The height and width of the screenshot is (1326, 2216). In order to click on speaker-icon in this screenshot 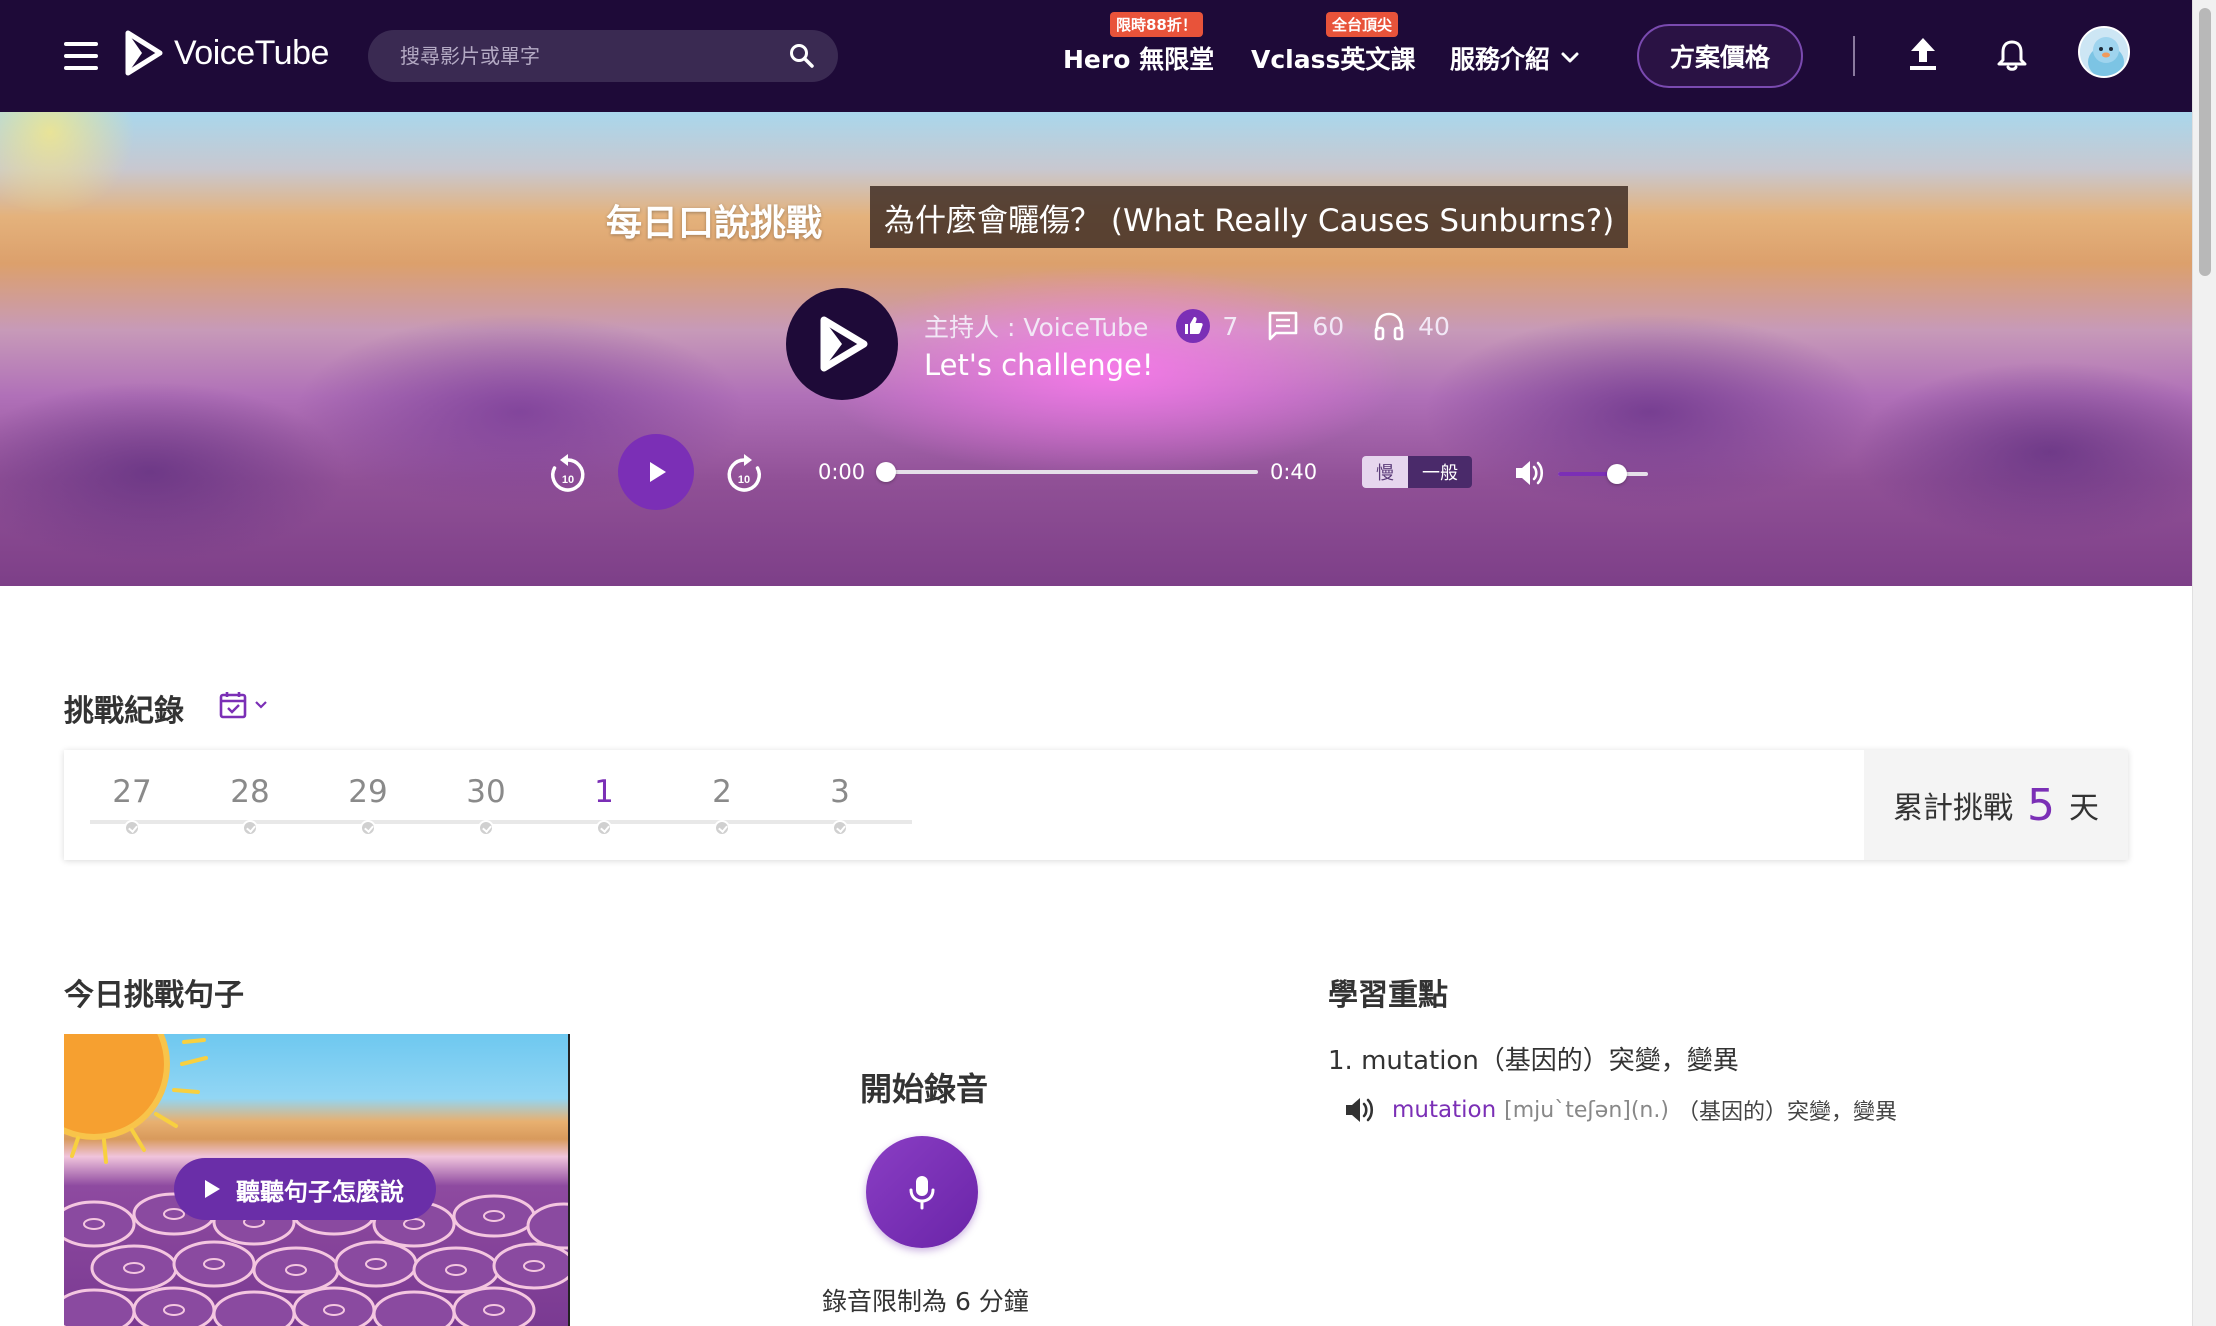, I will do `click(1360, 1110)`.